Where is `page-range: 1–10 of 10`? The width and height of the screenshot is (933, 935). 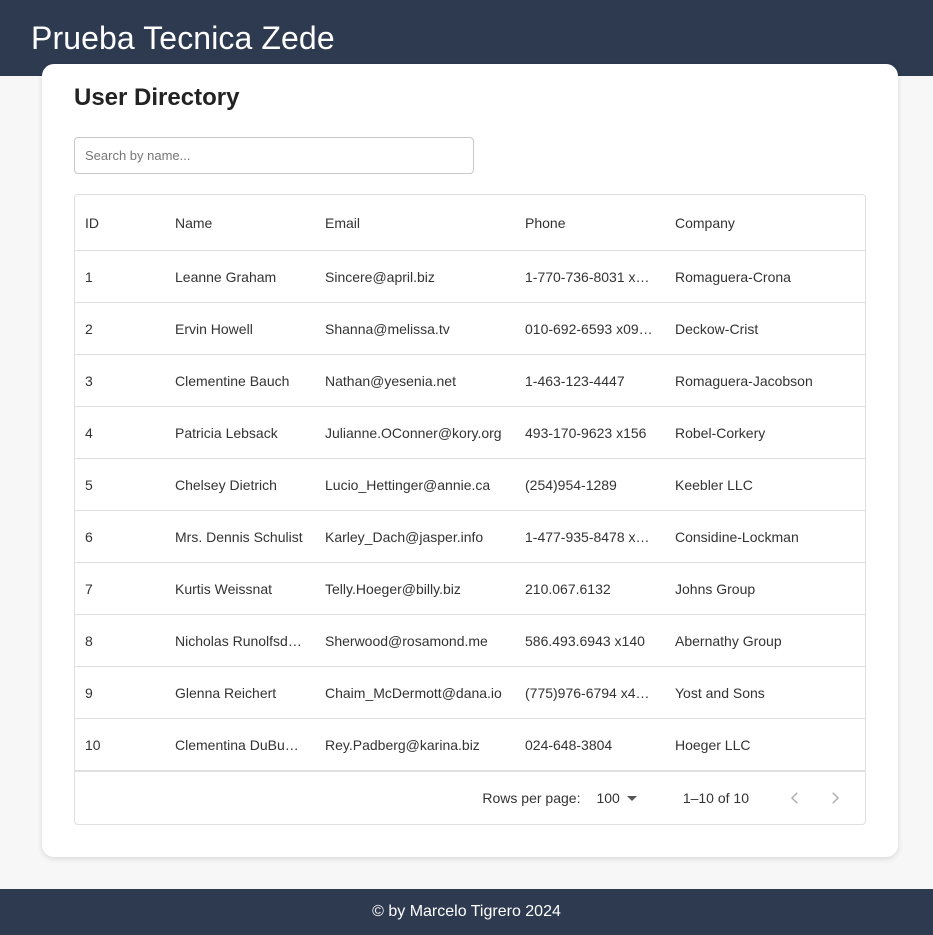
page-range: 1–10 of 10 is located at coordinates (715, 798).